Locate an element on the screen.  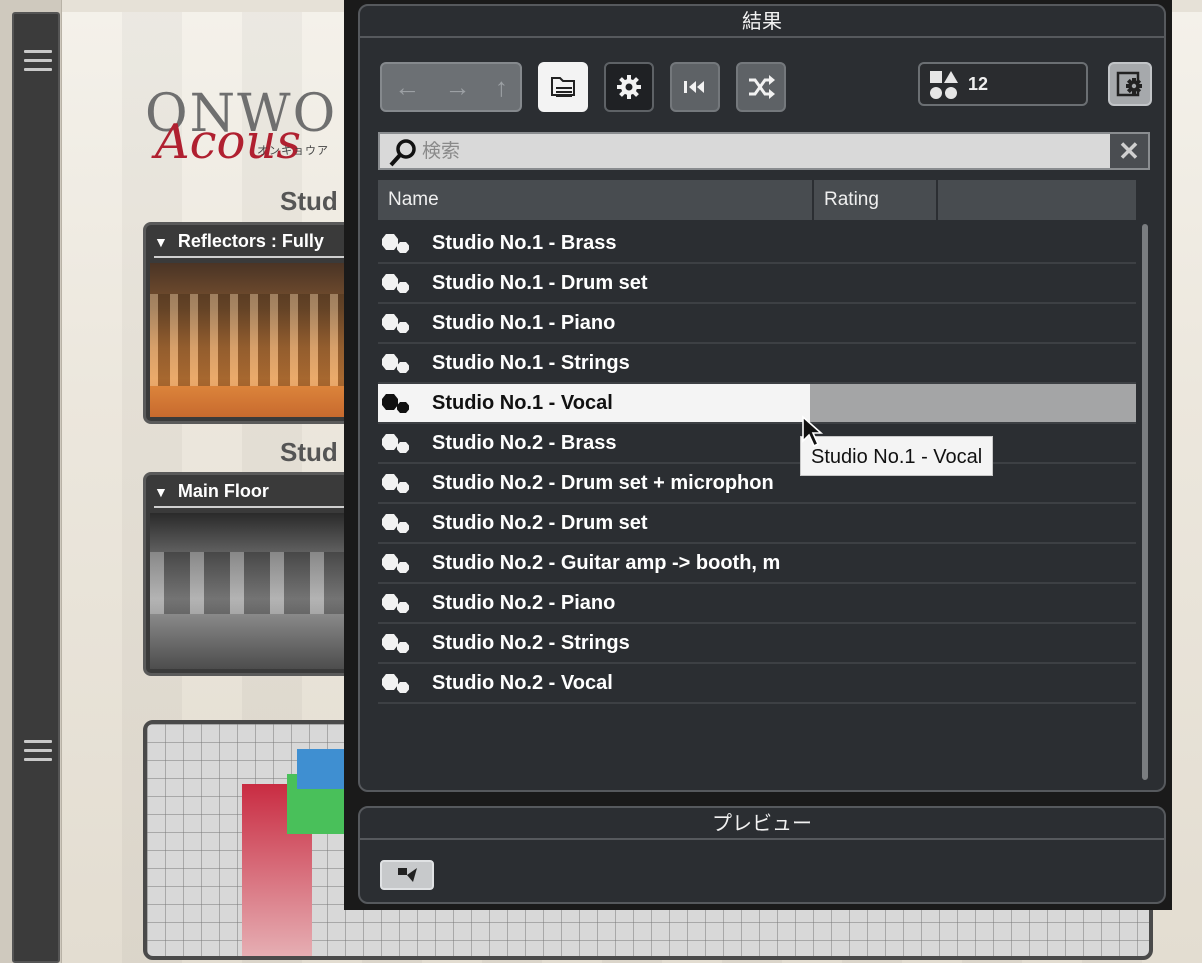
room-card-main-floor: ▼ Main Floor is located at coordinates (250, 574).